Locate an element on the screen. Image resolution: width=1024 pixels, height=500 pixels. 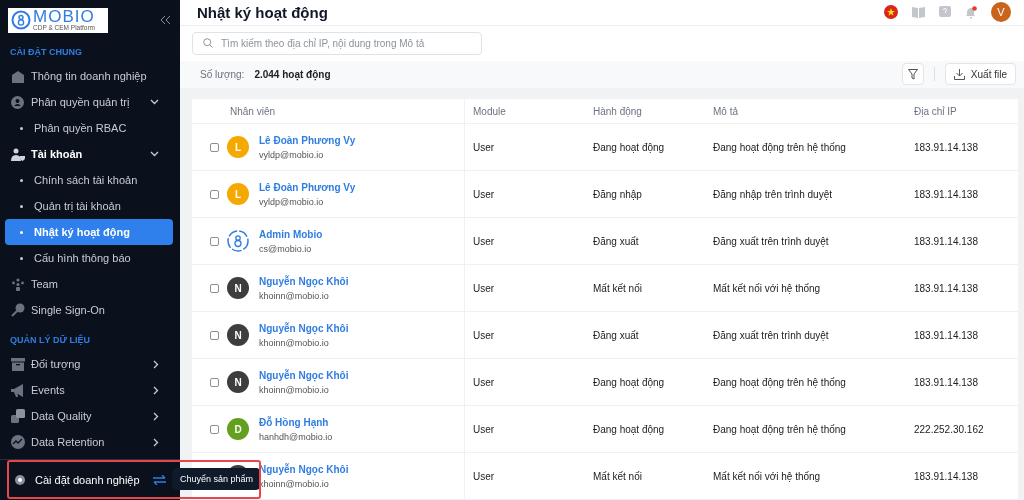
user-avatar: V is located at coordinates (1001, 12).